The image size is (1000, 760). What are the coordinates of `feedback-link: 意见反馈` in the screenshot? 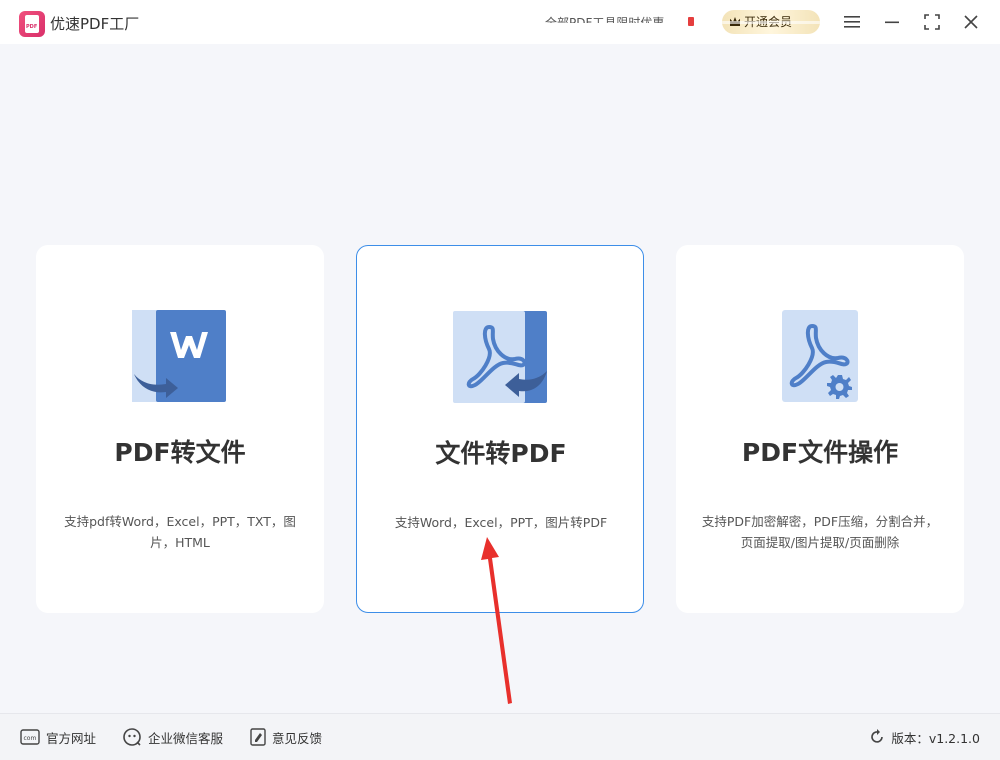 It's located at (286, 737).